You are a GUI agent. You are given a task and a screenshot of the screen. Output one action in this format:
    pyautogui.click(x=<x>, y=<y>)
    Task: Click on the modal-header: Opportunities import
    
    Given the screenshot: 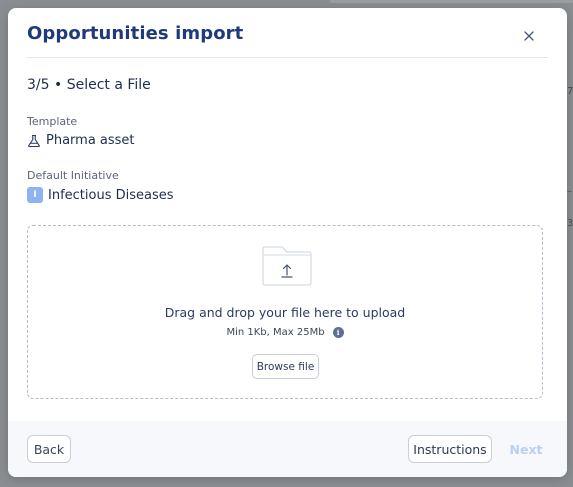 What is the action you would take?
    pyautogui.click(x=287, y=33)
    